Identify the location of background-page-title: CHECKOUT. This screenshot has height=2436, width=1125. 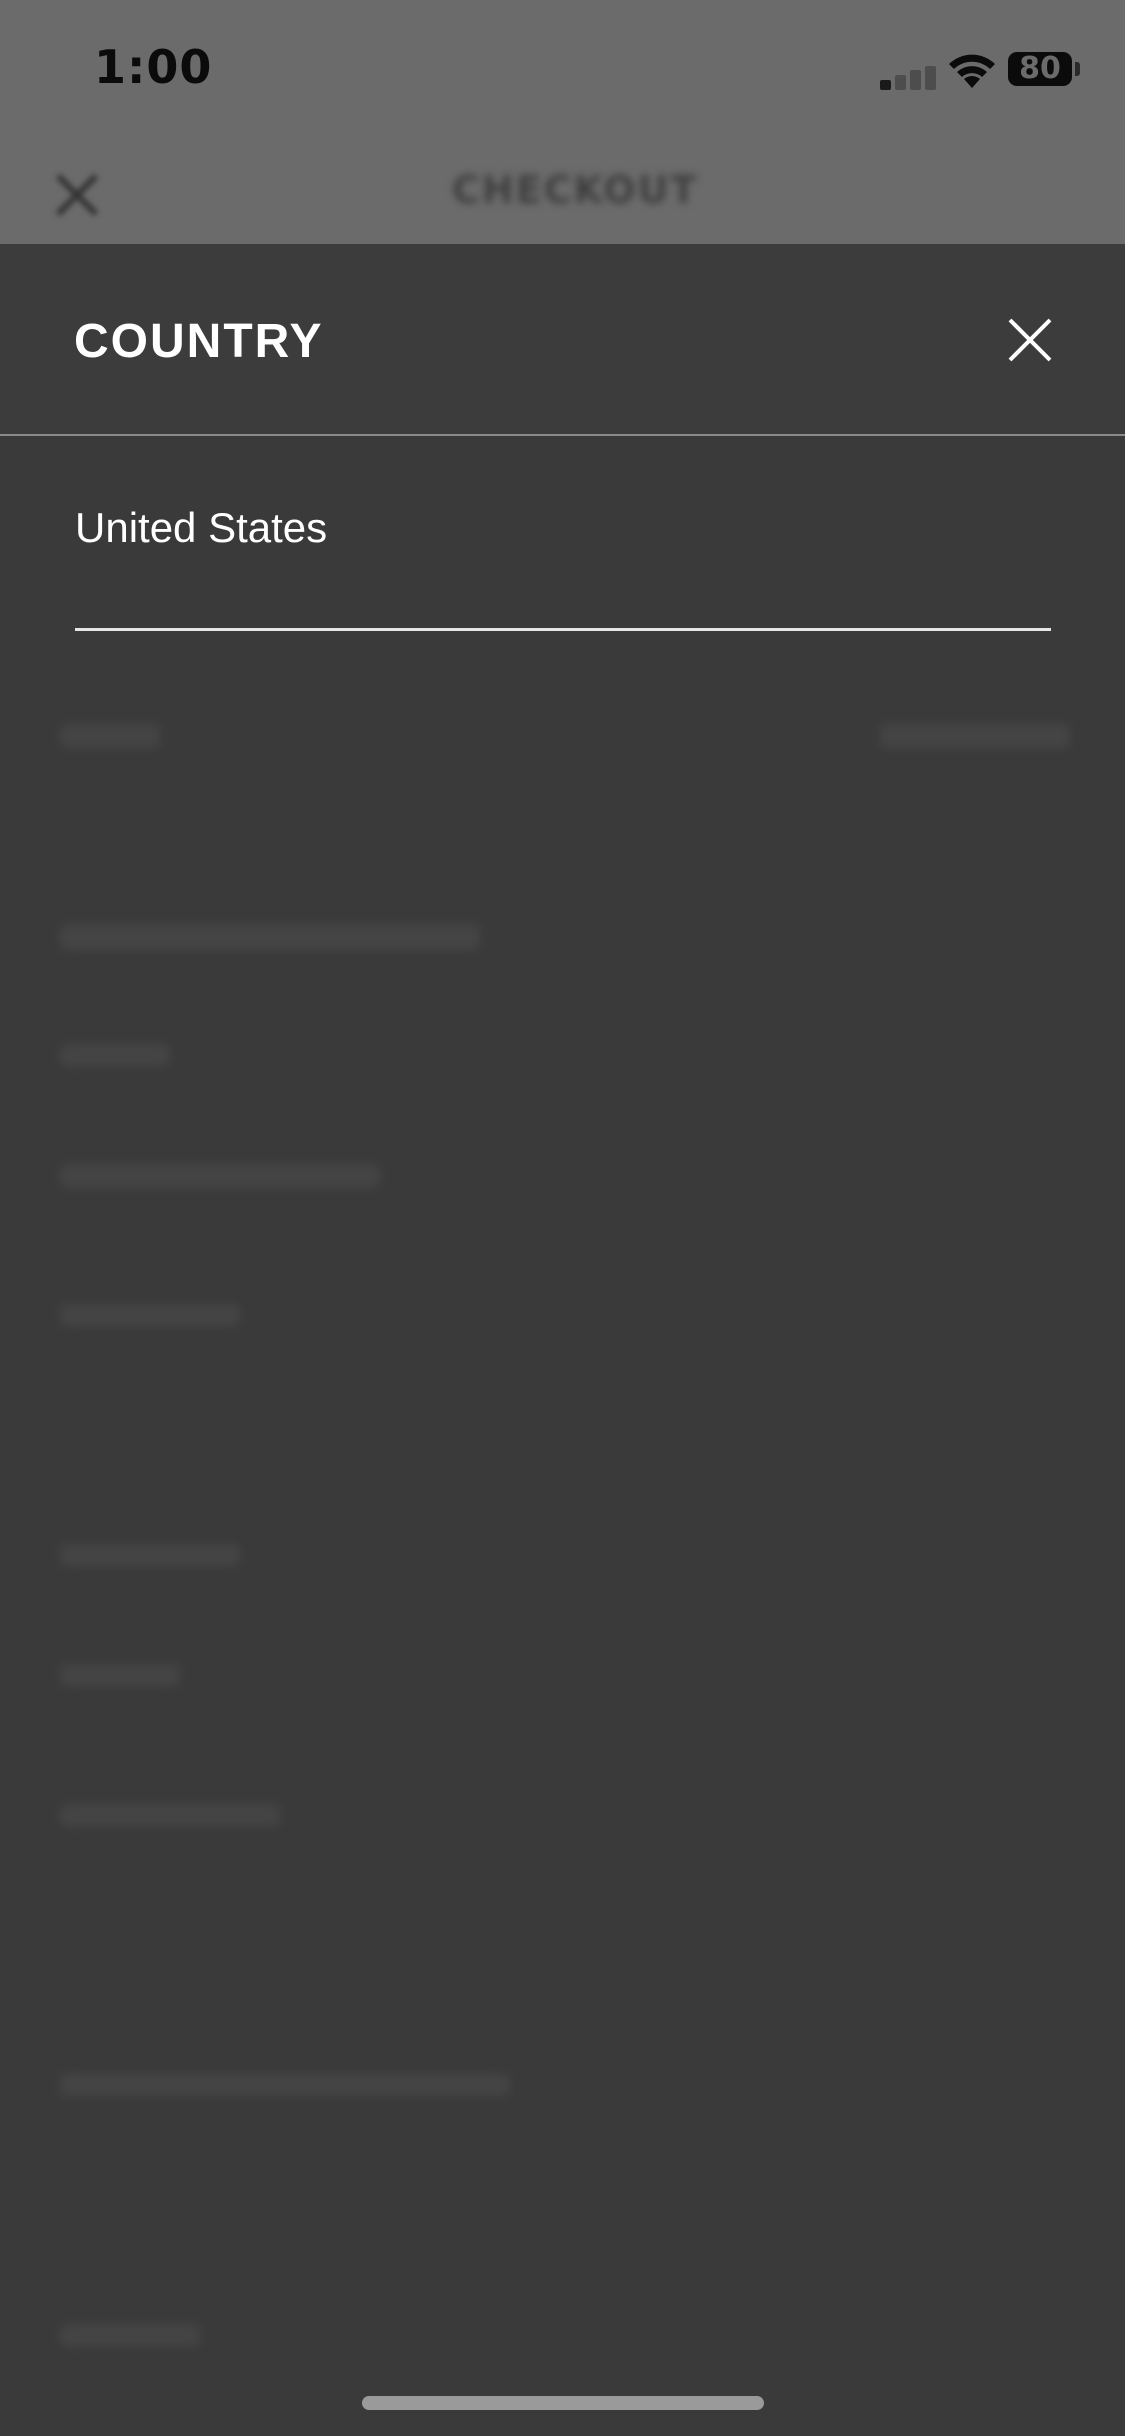
(575, 190).